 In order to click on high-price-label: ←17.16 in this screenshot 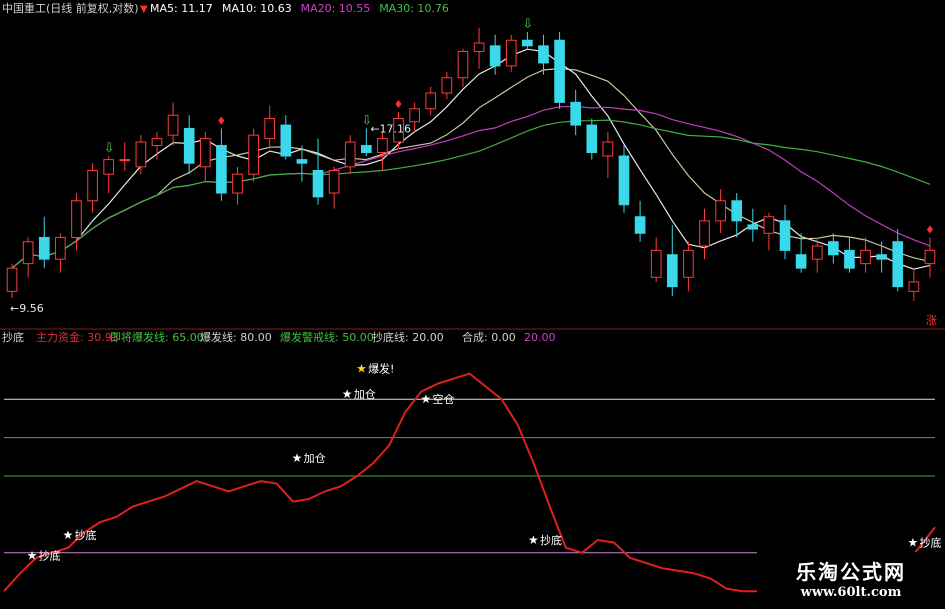, I will do `click(390, 128)`.